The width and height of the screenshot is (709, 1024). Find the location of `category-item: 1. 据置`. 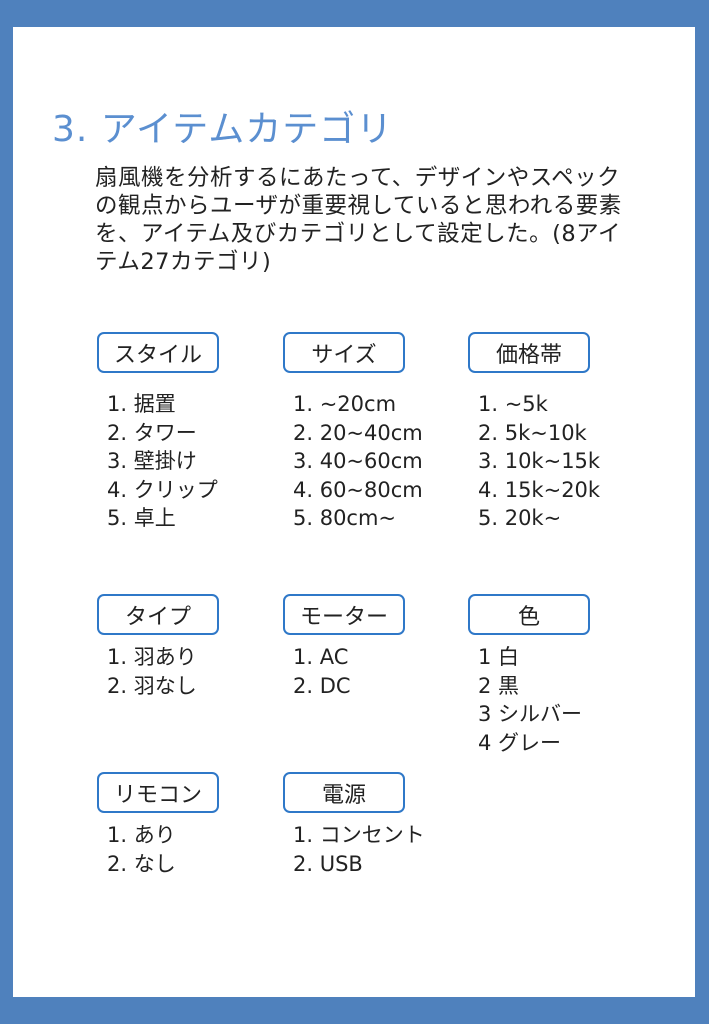

category-item: 1. 据置 is located at coordinates (141, 404).